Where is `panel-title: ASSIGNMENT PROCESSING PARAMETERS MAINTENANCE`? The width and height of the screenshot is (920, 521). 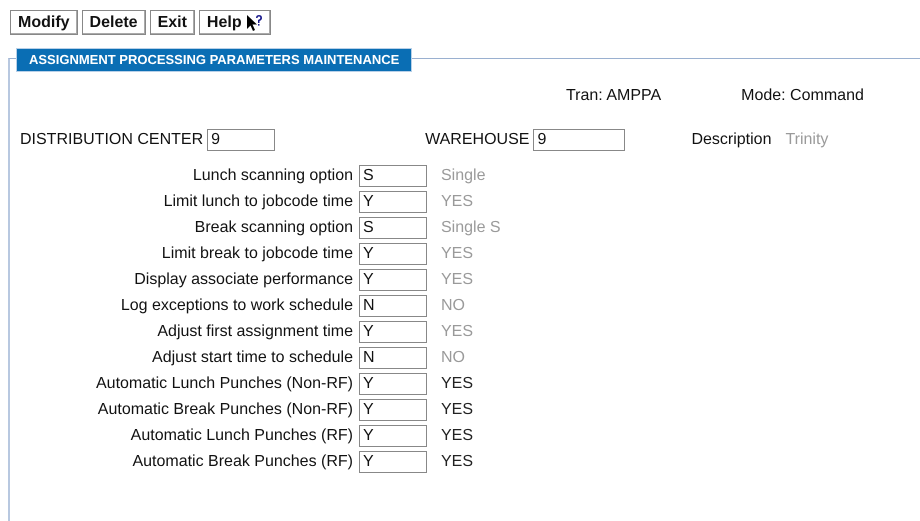
panel-title: ASSIGNMENT PROCESSING PARAMETERS MAINTENANCE is located at coordinates (214, 60).